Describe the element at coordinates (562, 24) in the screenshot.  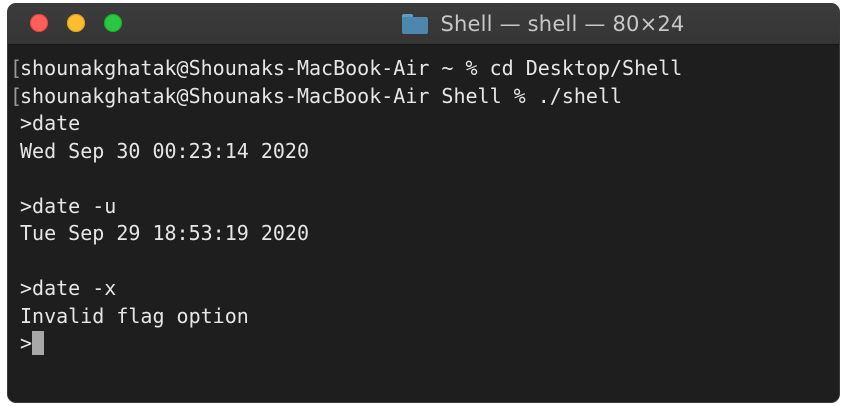
I see `window-title: Shell — shell — 80×24` at that location.